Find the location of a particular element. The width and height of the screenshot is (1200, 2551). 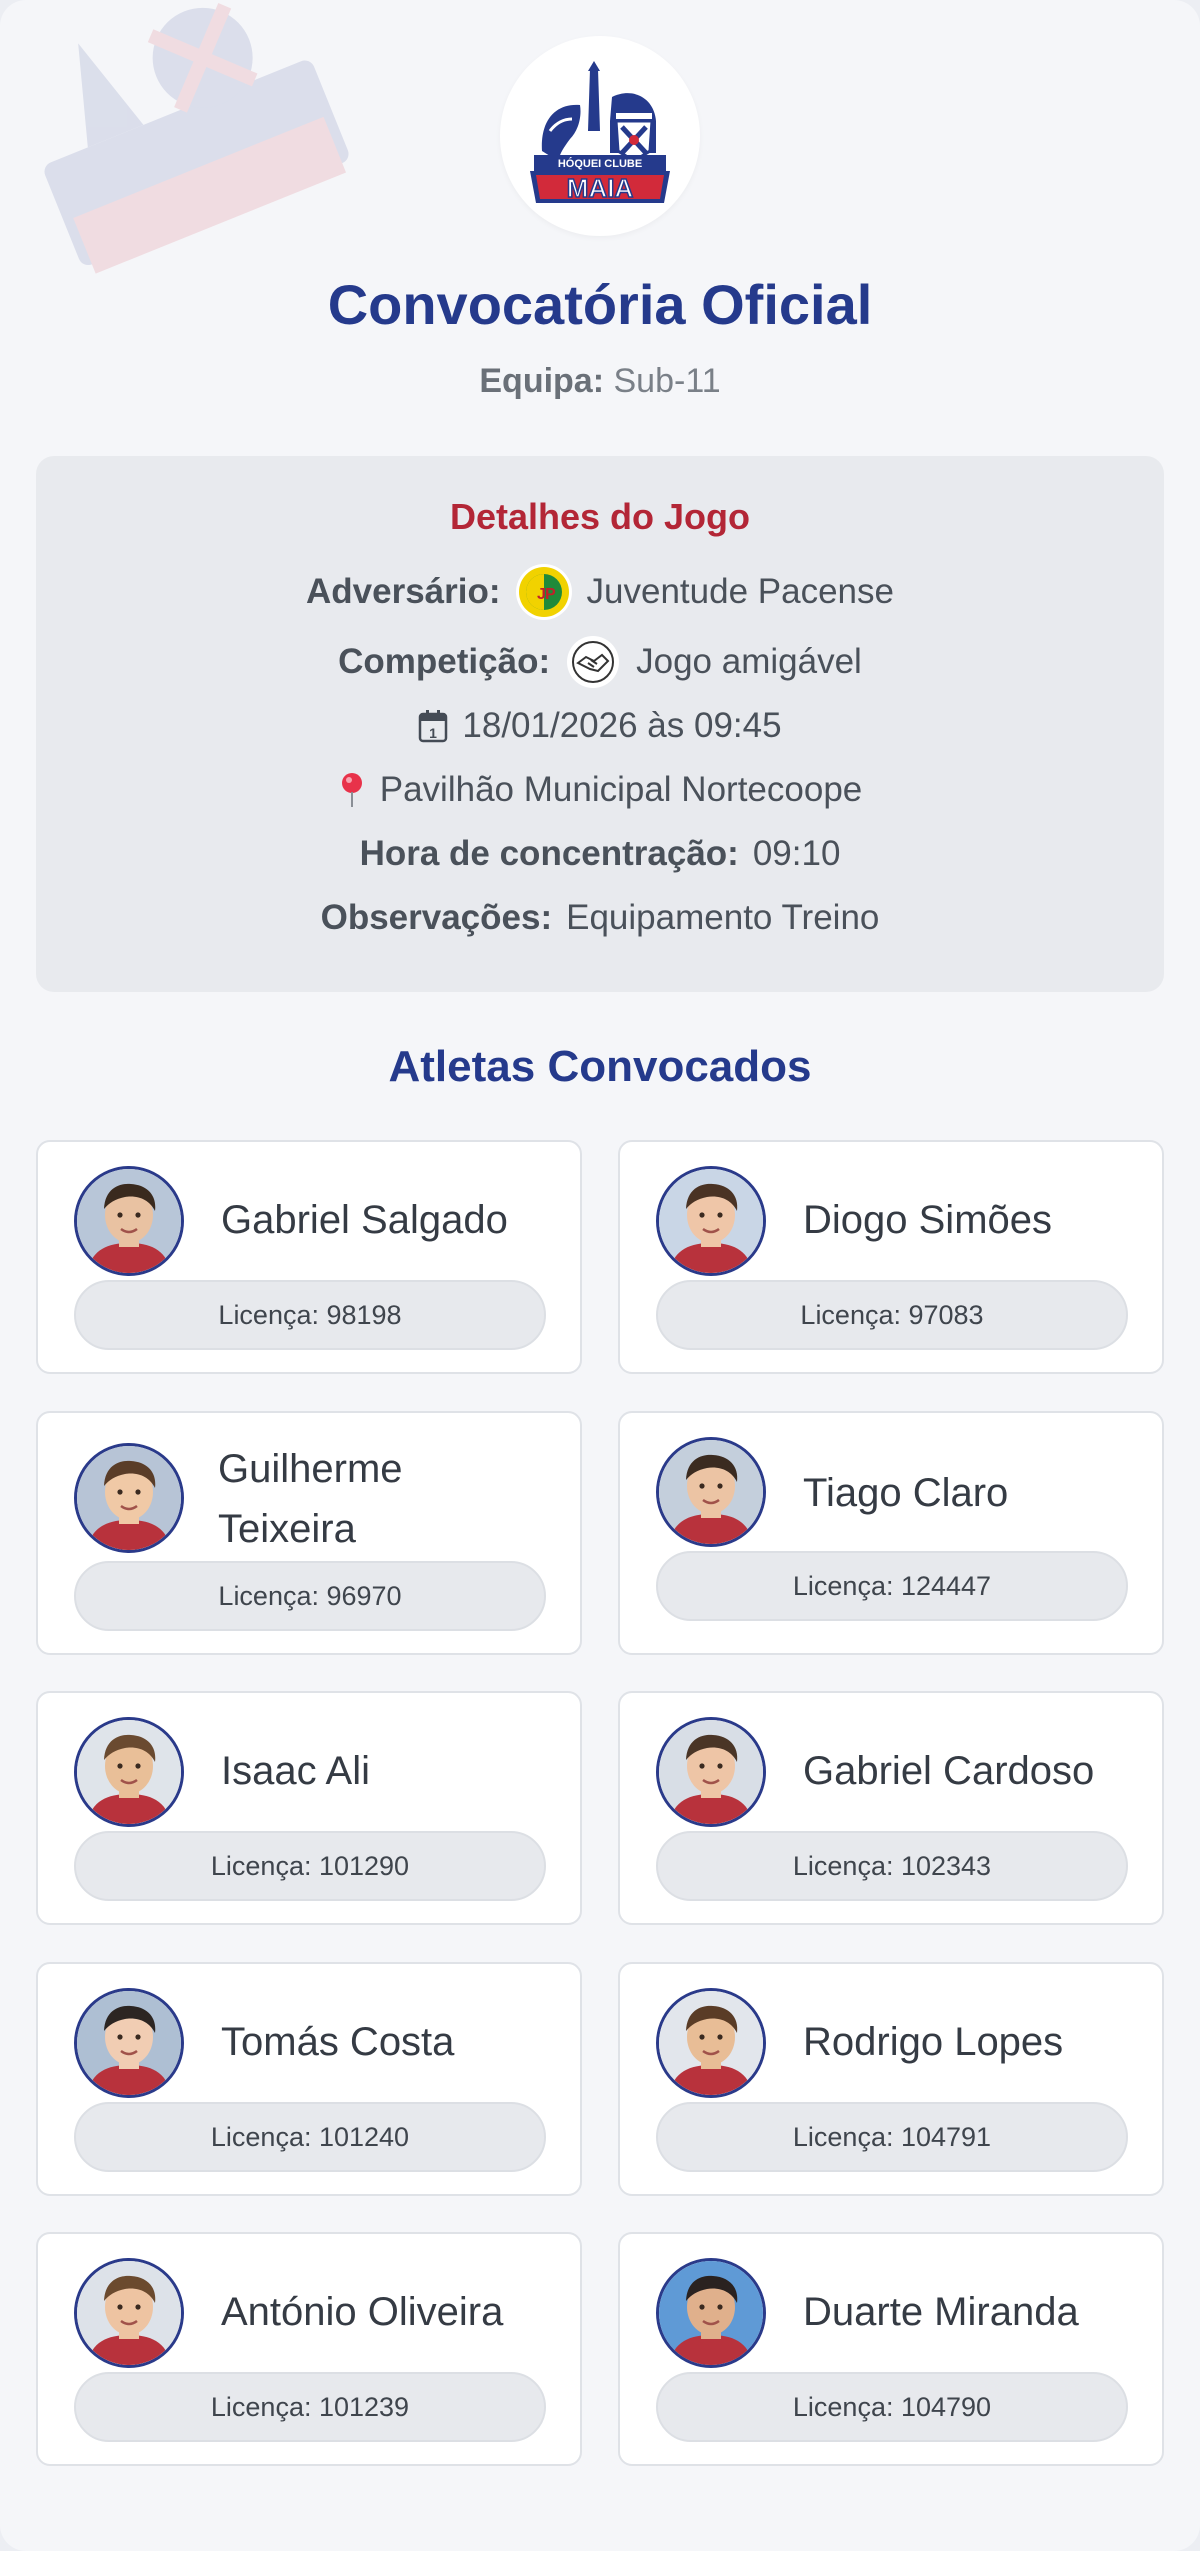

opponent-value: Juventude Pacense is located at coordinates (740, 591).